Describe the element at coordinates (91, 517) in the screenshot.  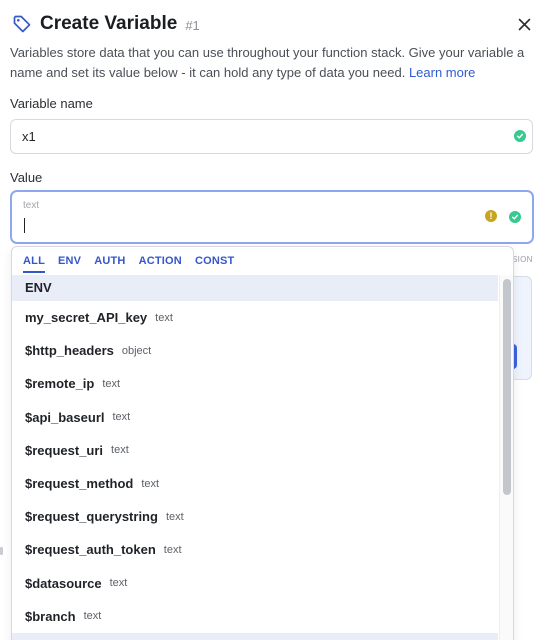
I see `item-name: $request_querystring` at that location.